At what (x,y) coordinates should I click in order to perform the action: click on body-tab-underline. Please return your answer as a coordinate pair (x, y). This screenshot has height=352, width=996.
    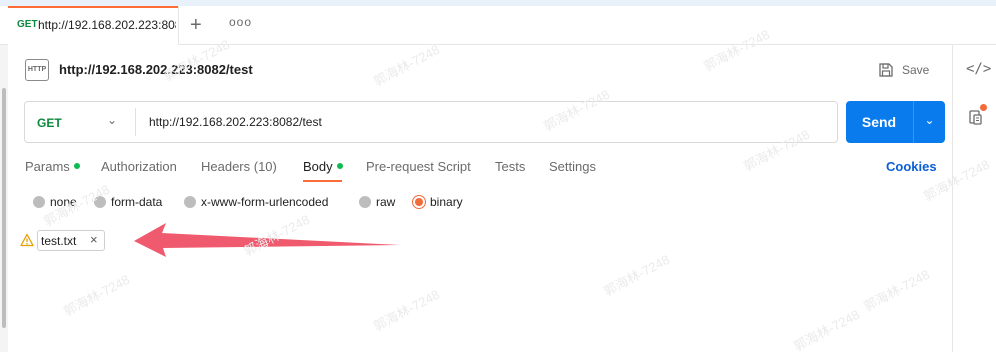
    Looking at the image, I should click on (322, 181).